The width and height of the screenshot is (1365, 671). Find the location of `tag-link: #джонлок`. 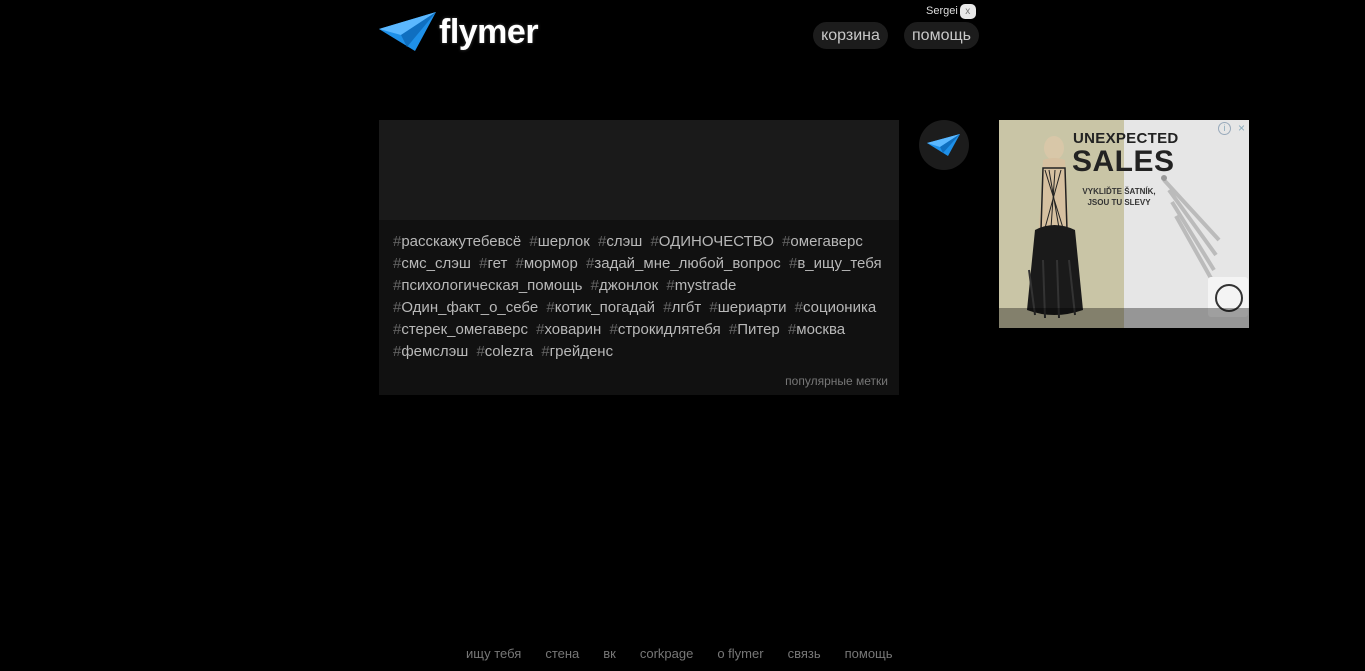

tag-link: #джонлок is located at coordinates (625, 285).